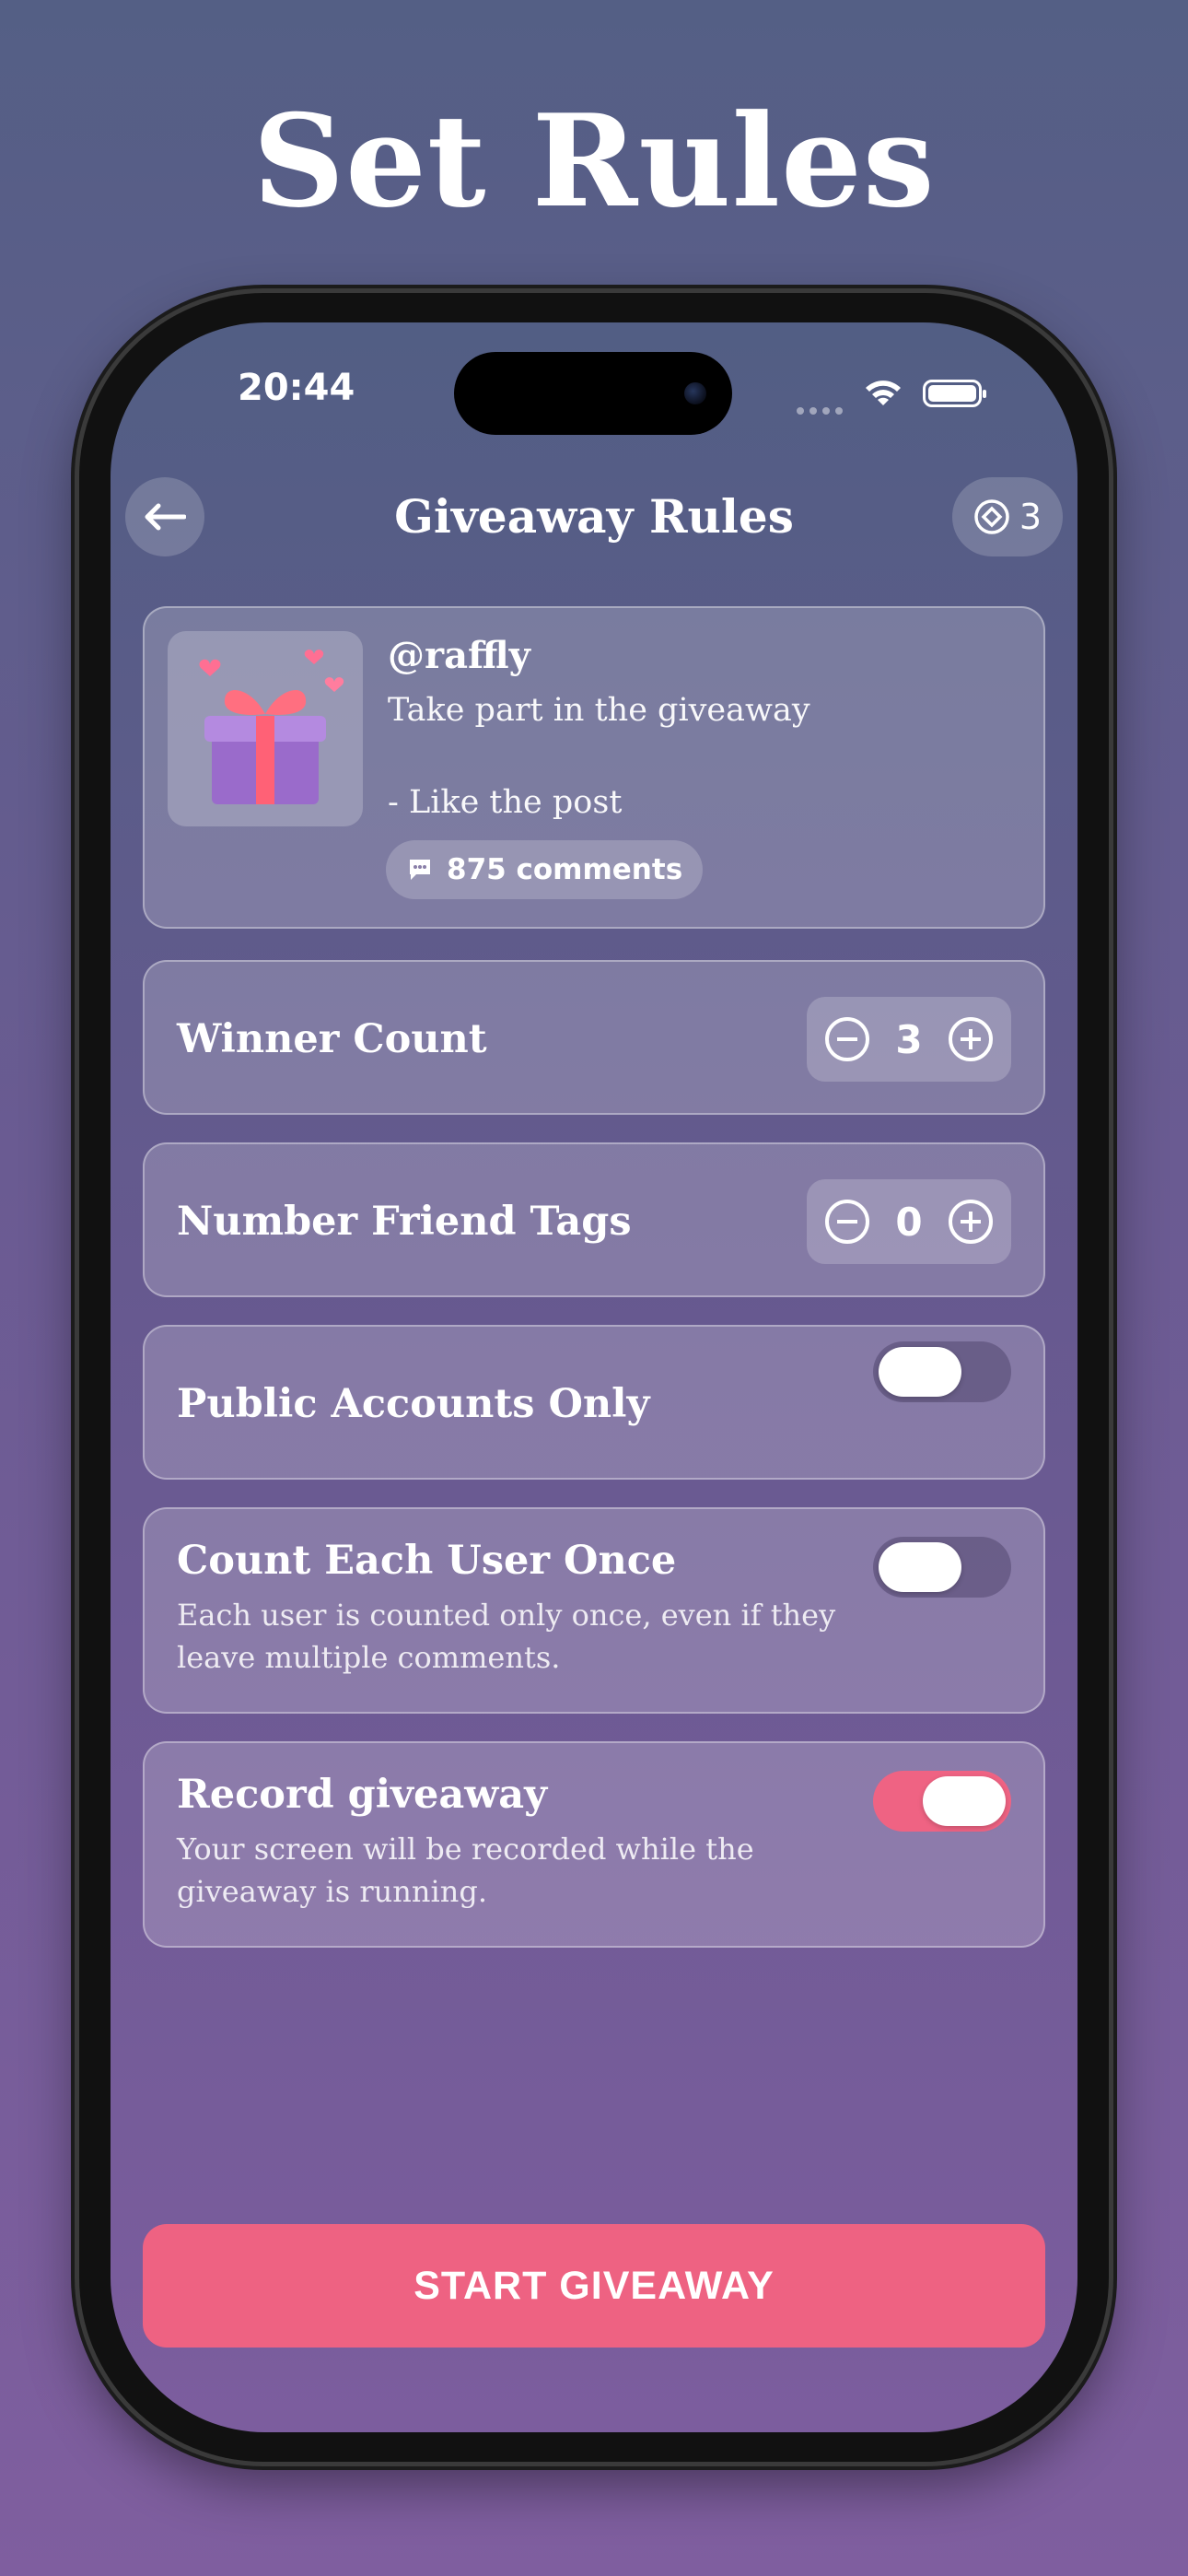 This screenshot has height=2576, width=1188. Describe the element at coordinates (76, 930) in the screenshot. I see `volume-up-button` at that location.